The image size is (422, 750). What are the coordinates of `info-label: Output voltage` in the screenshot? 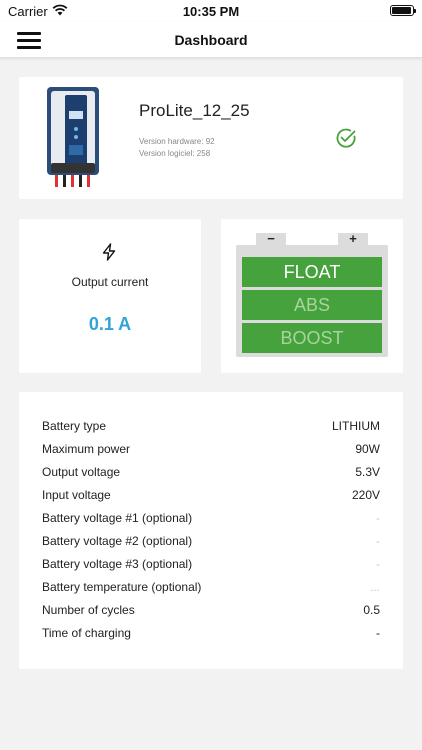 It's located at (81, 472).